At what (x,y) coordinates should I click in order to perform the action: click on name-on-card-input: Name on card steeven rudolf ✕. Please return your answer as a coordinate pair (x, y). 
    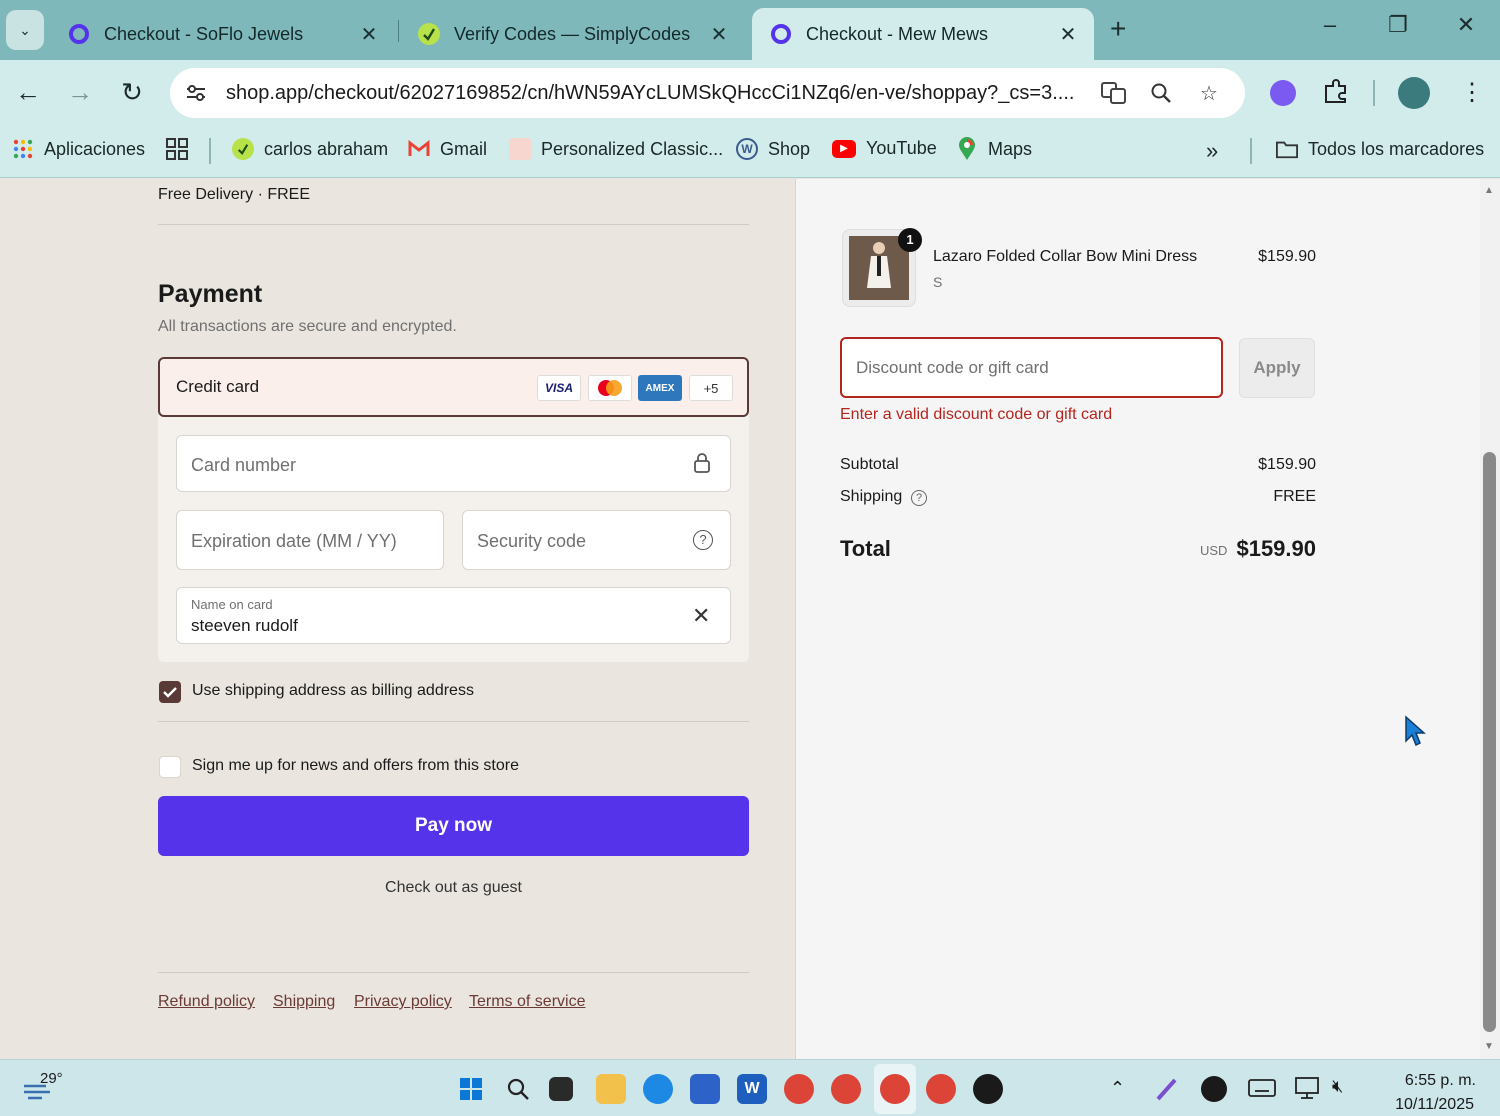
    Looking at the image, I should click on (453, 615).